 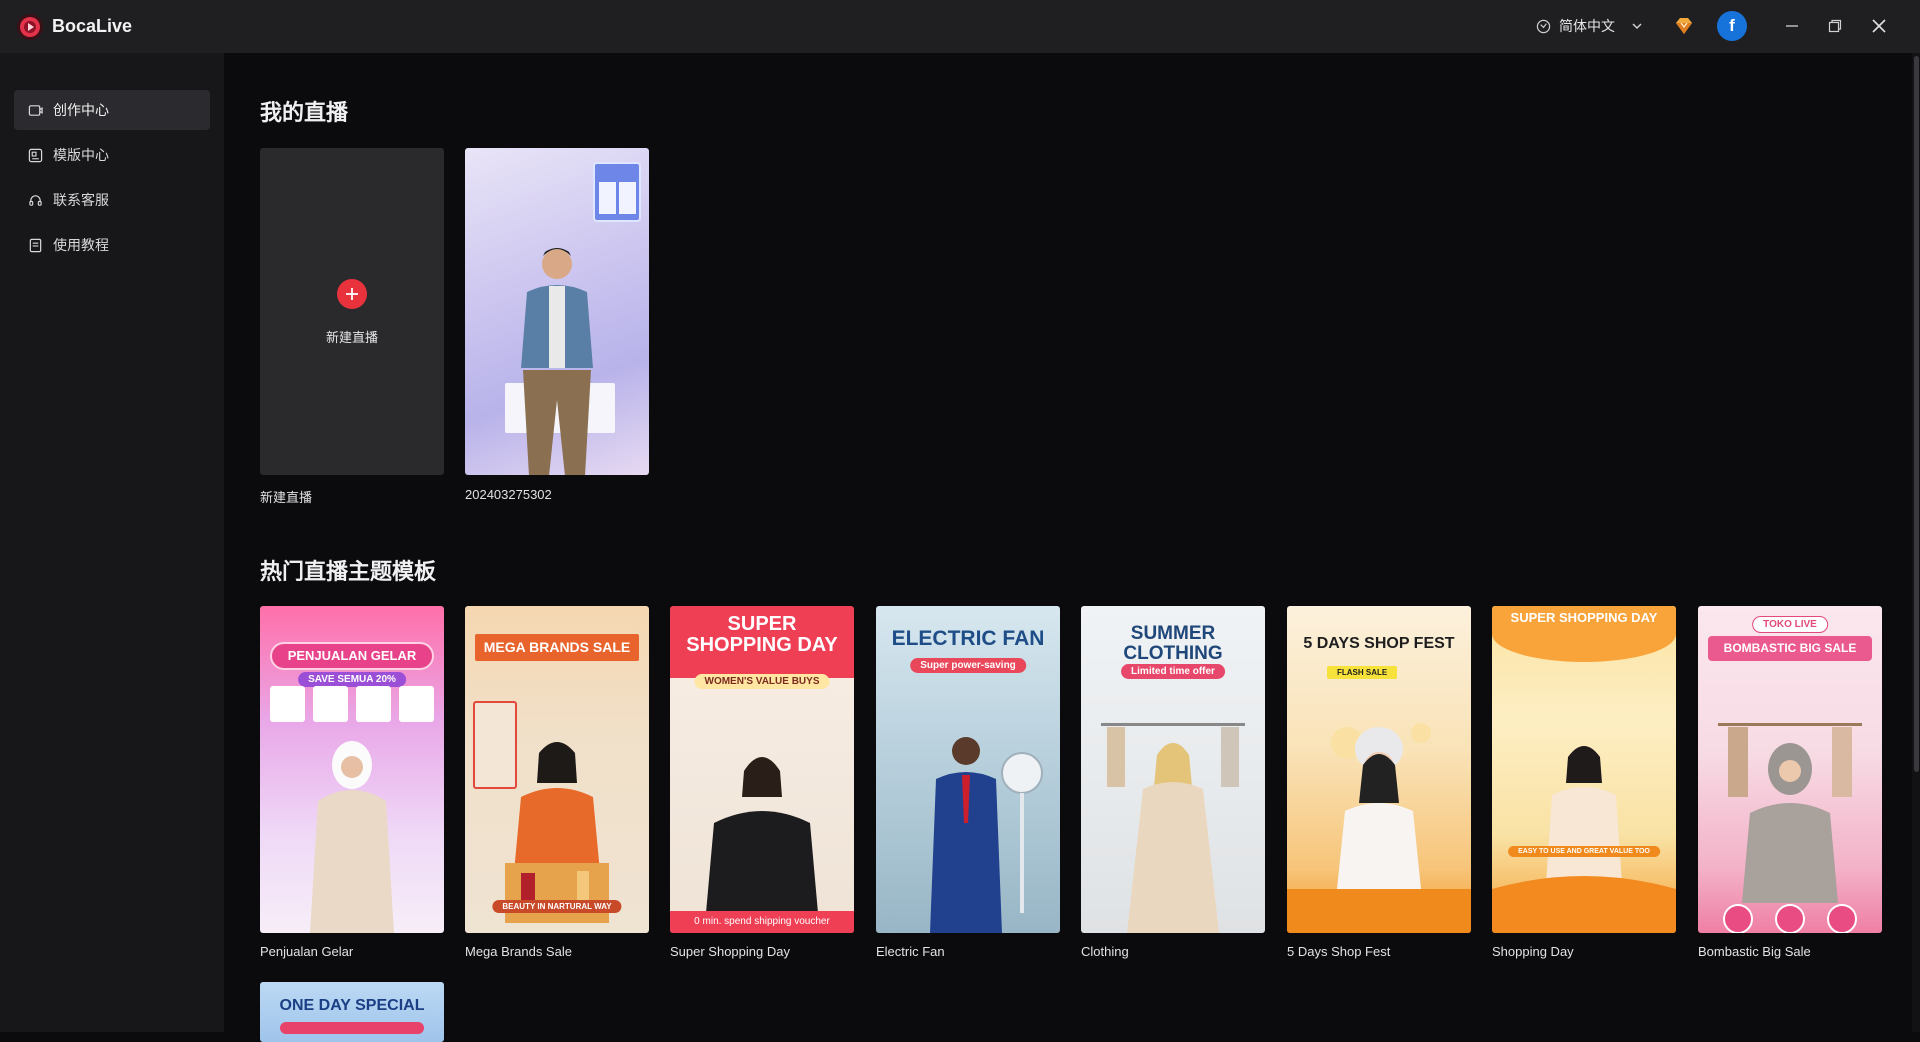 I want to click on template-label: Mega Brands Sale, so click(x=518, y=951).